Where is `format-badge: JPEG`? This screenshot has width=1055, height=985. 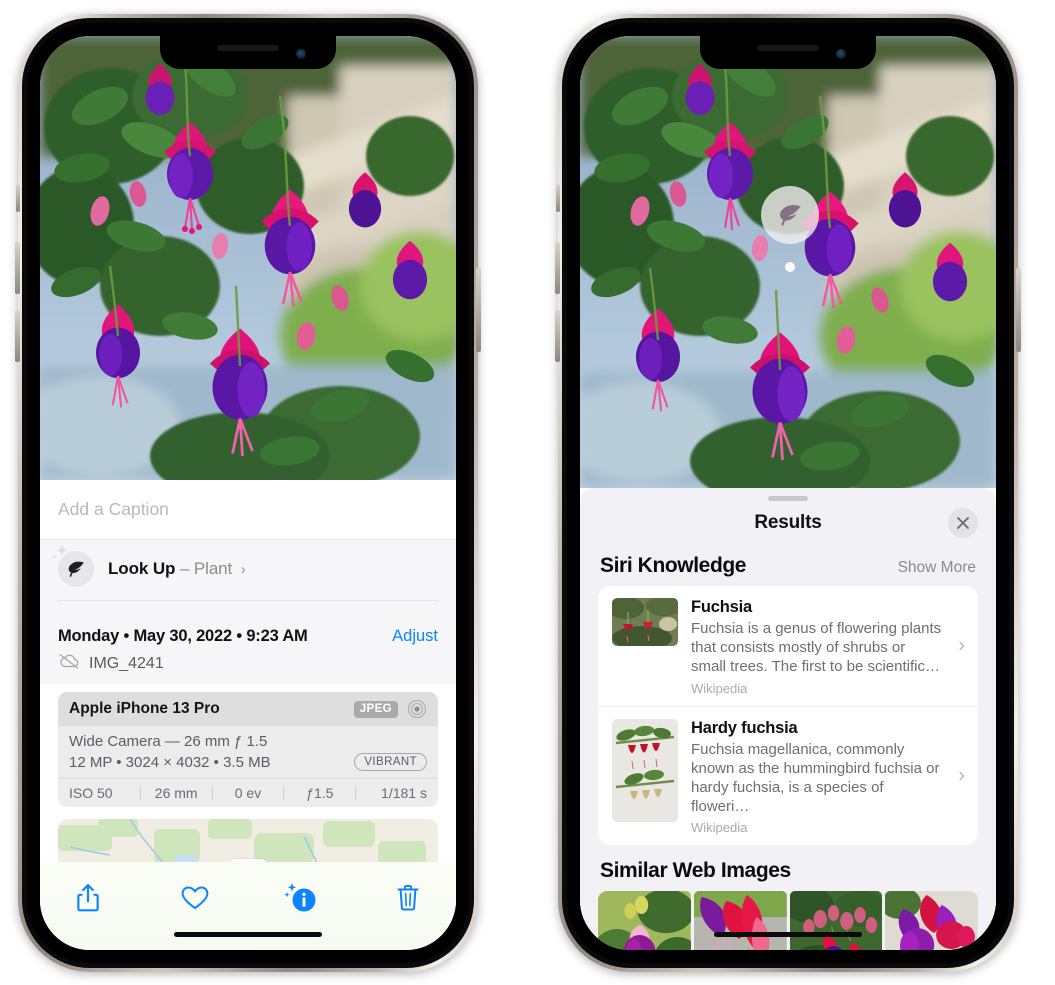 format-badge: JPEG is located at coordinates (375, 709).